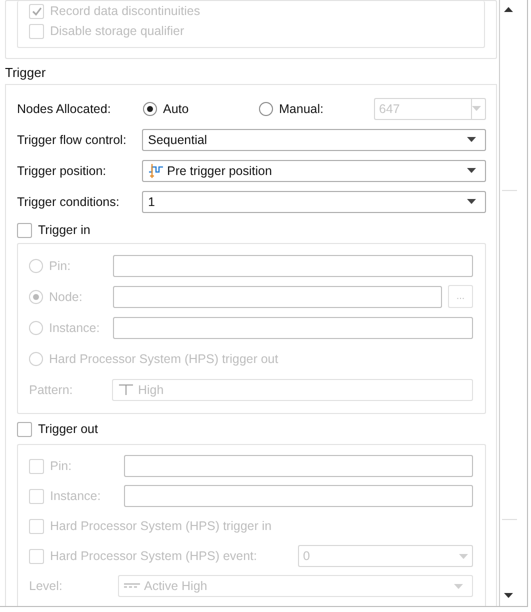 The height and width of the screenshot is (612, 531). What do you see at coordinates (60, 265) in the screenshot?
I see `radio-label: Pin:` at bounding box center [60, 265].